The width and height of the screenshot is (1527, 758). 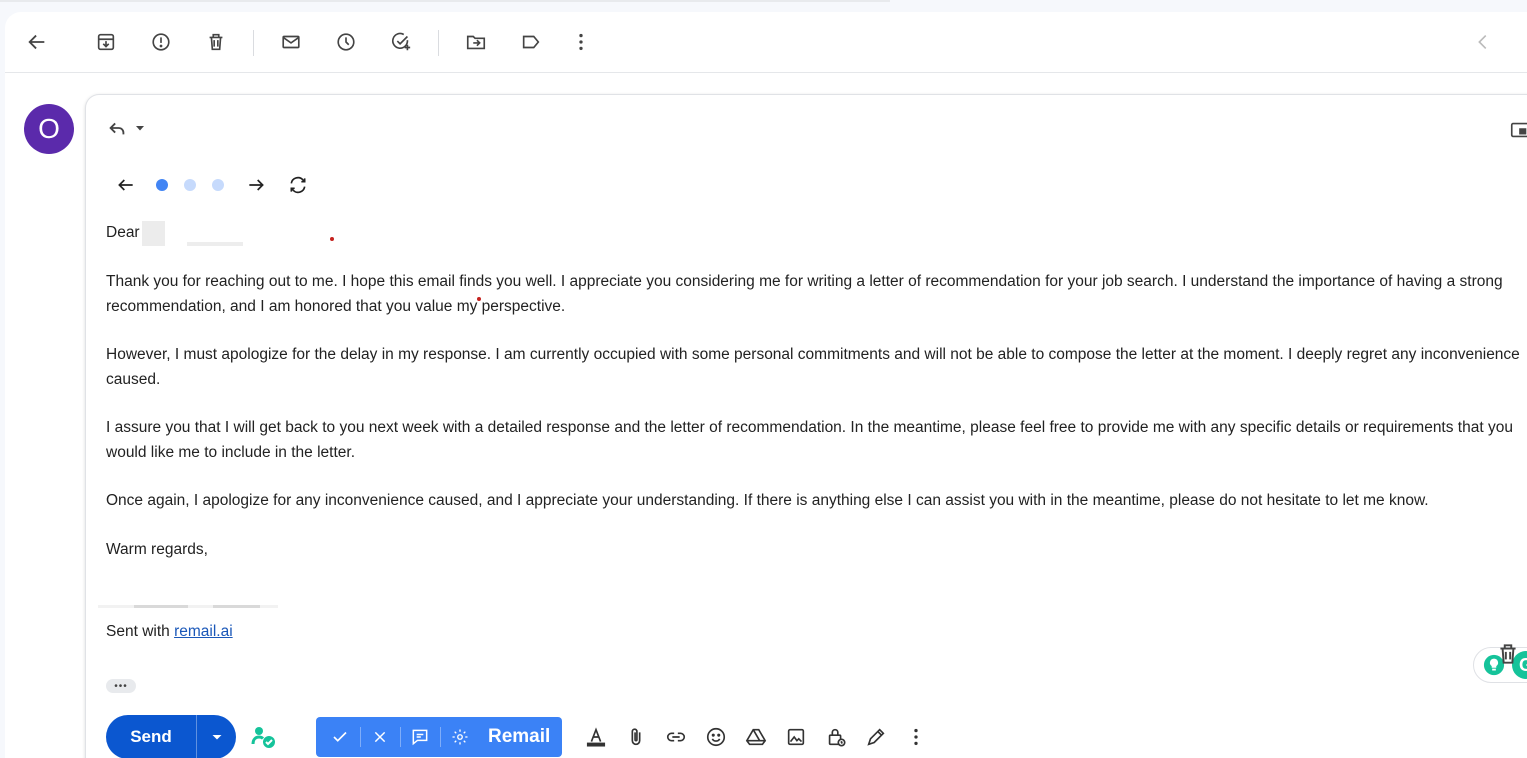 What do you see at coordinates (340, 737) in the screenshot?
I see `accept-check-icon` at bounding box center [340, 737].